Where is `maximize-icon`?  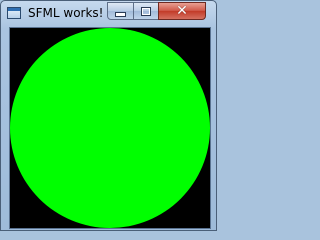 maximize-icon is located at coordinates (146, 11).